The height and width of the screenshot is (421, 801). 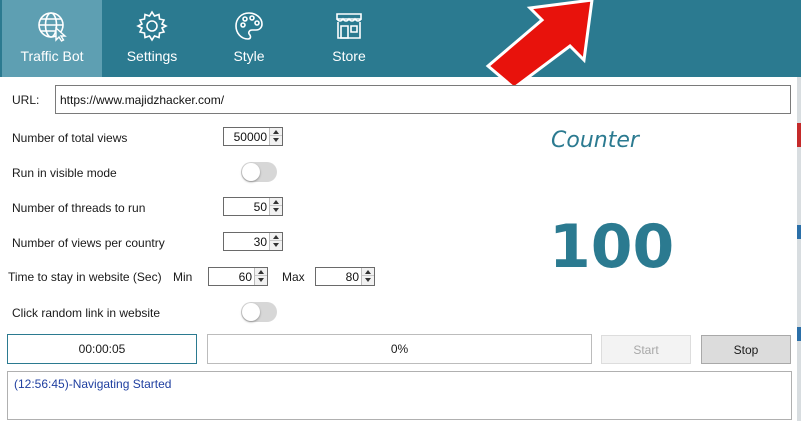 I want to click on url-label: URL:, so click(x=26, y=100).